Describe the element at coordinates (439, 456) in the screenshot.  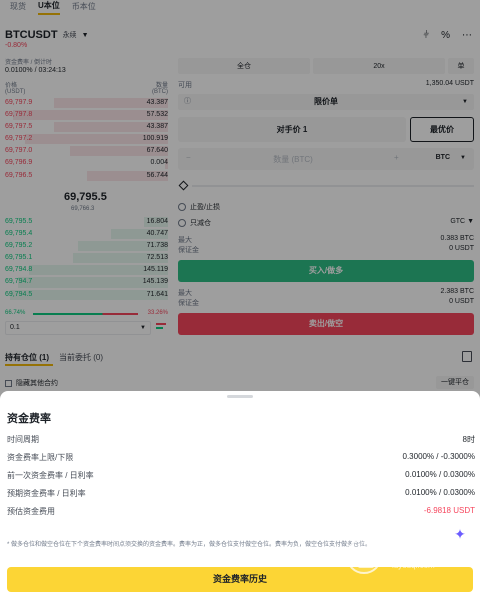
I see `row-value: 0.3000% / -0.3000%` at that location.